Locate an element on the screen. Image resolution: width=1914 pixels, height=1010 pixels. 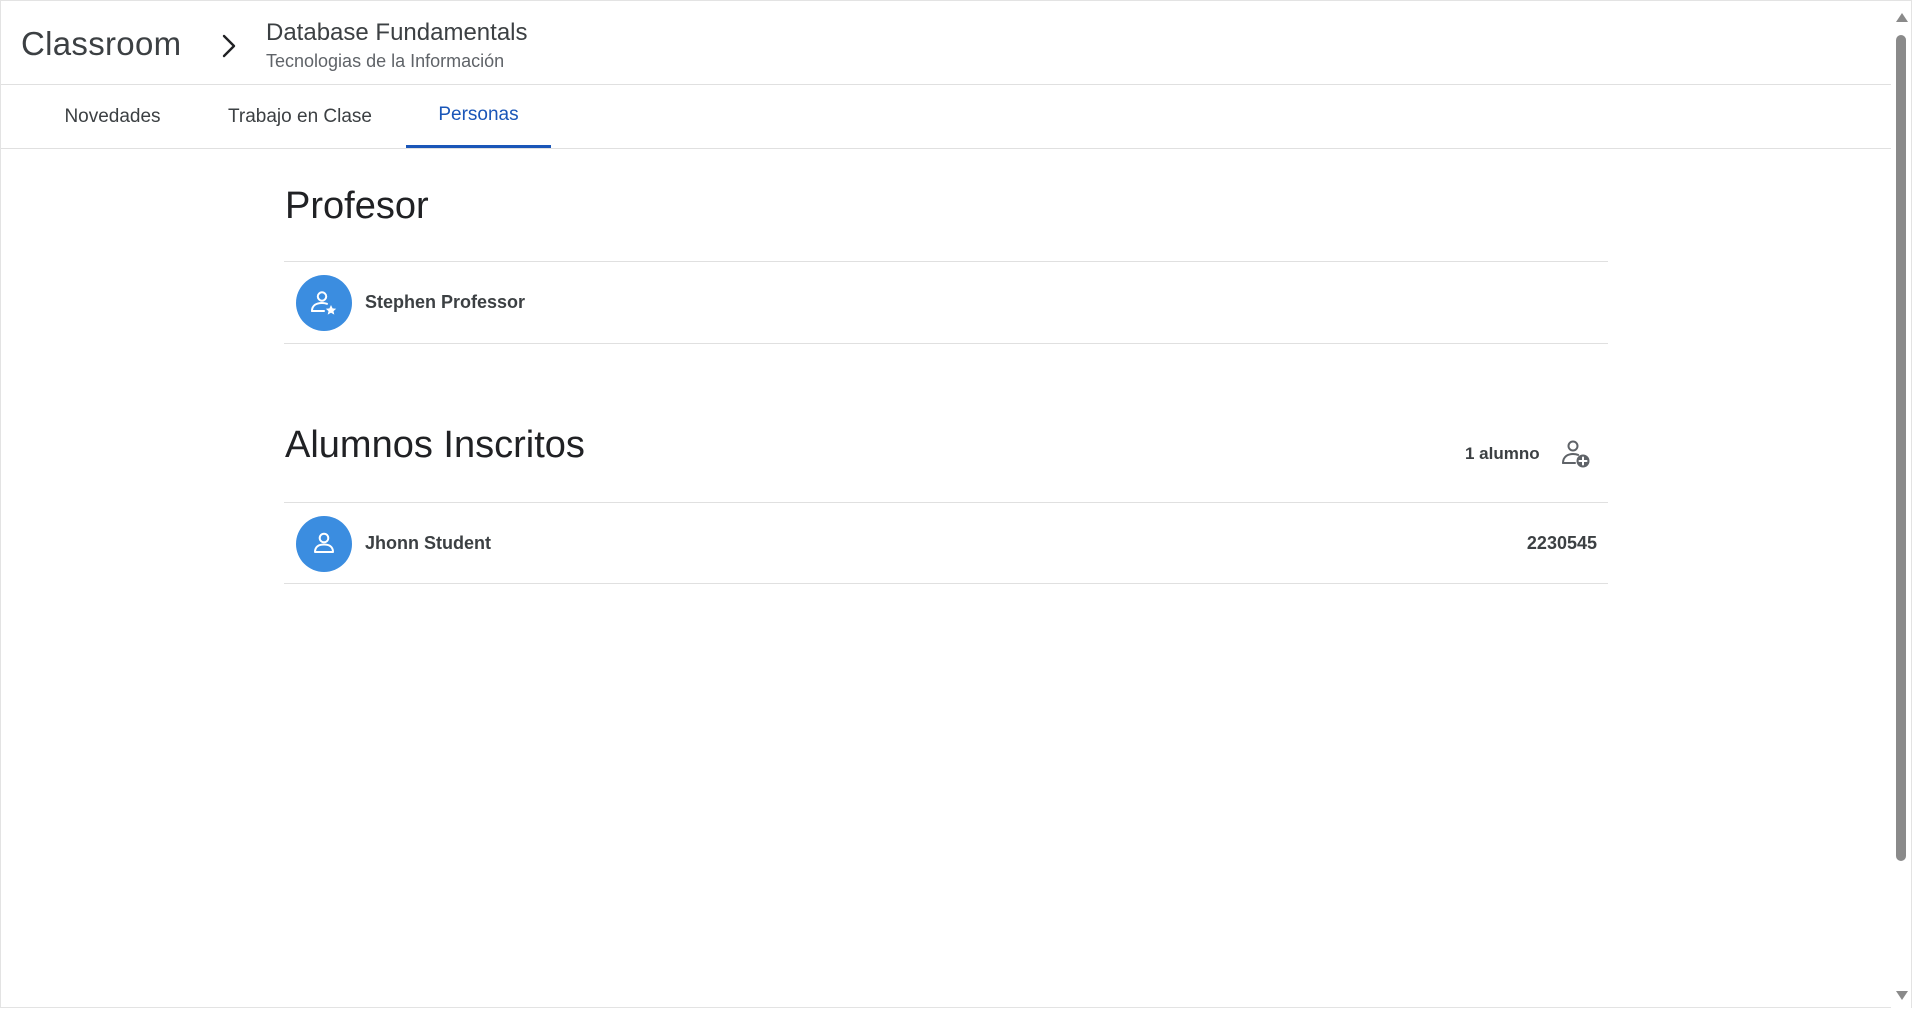
student-id: 2230545 is located at coordinates (1561, 543).